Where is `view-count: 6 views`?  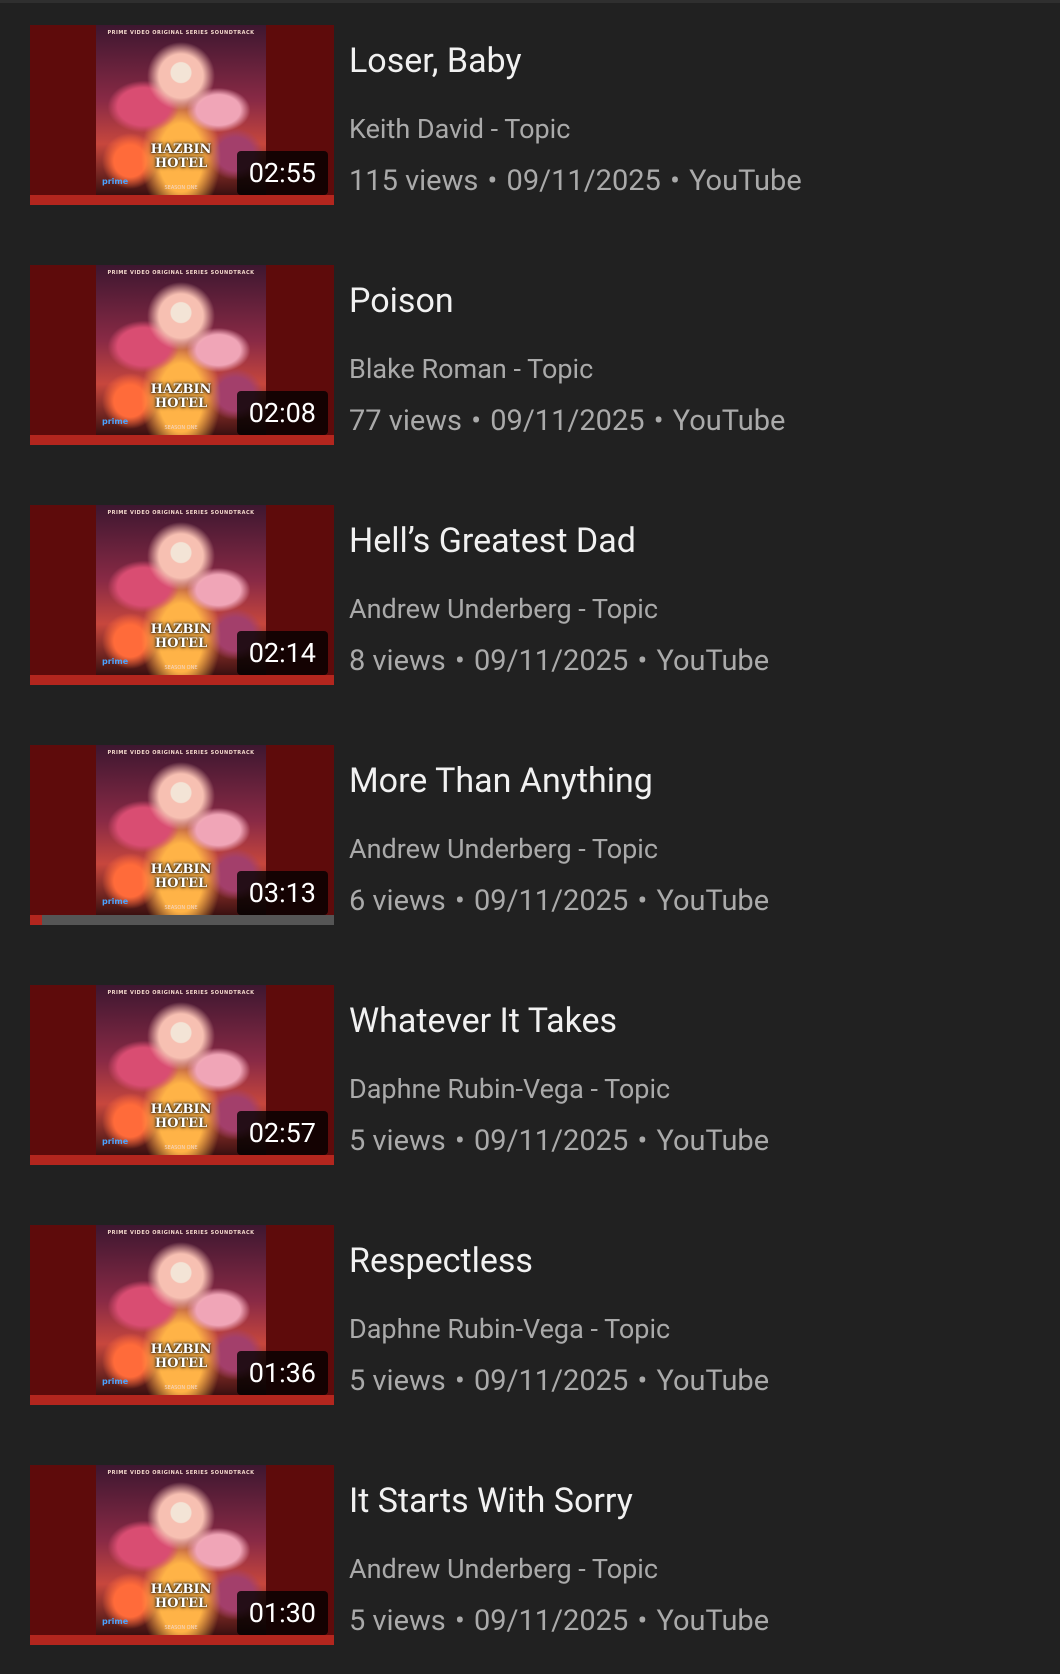
view-count: 6 views is located at coordinates (397, 901).